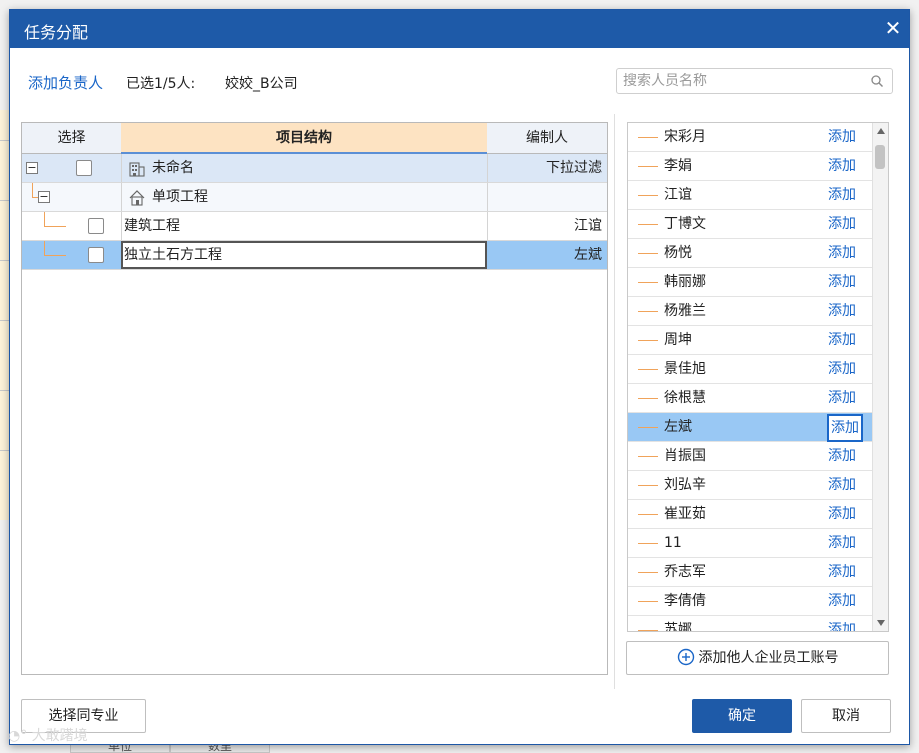 Image resolution: width=919 pixels, height=753 pixels. What do you see at coordinates (750, 572) in the screenshot?
I see `person-row: 乔志军 添加` at bounding box center [750, 572].